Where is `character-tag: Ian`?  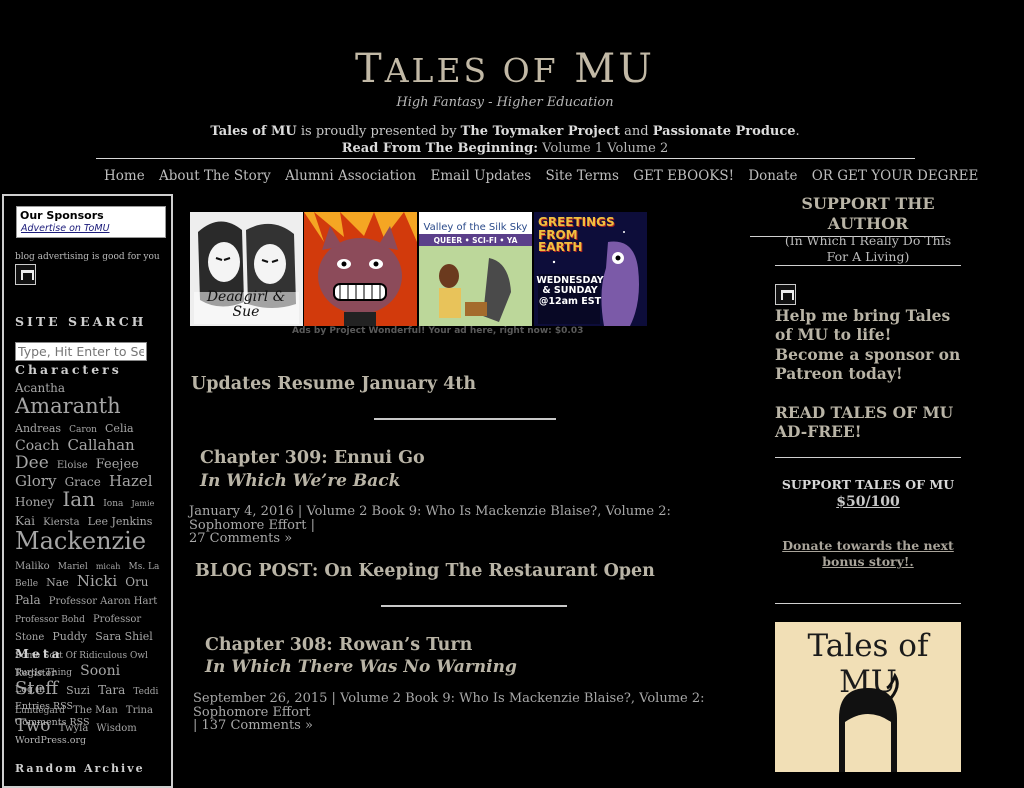 character-tag: Ian is located at coordinates (78, 499).